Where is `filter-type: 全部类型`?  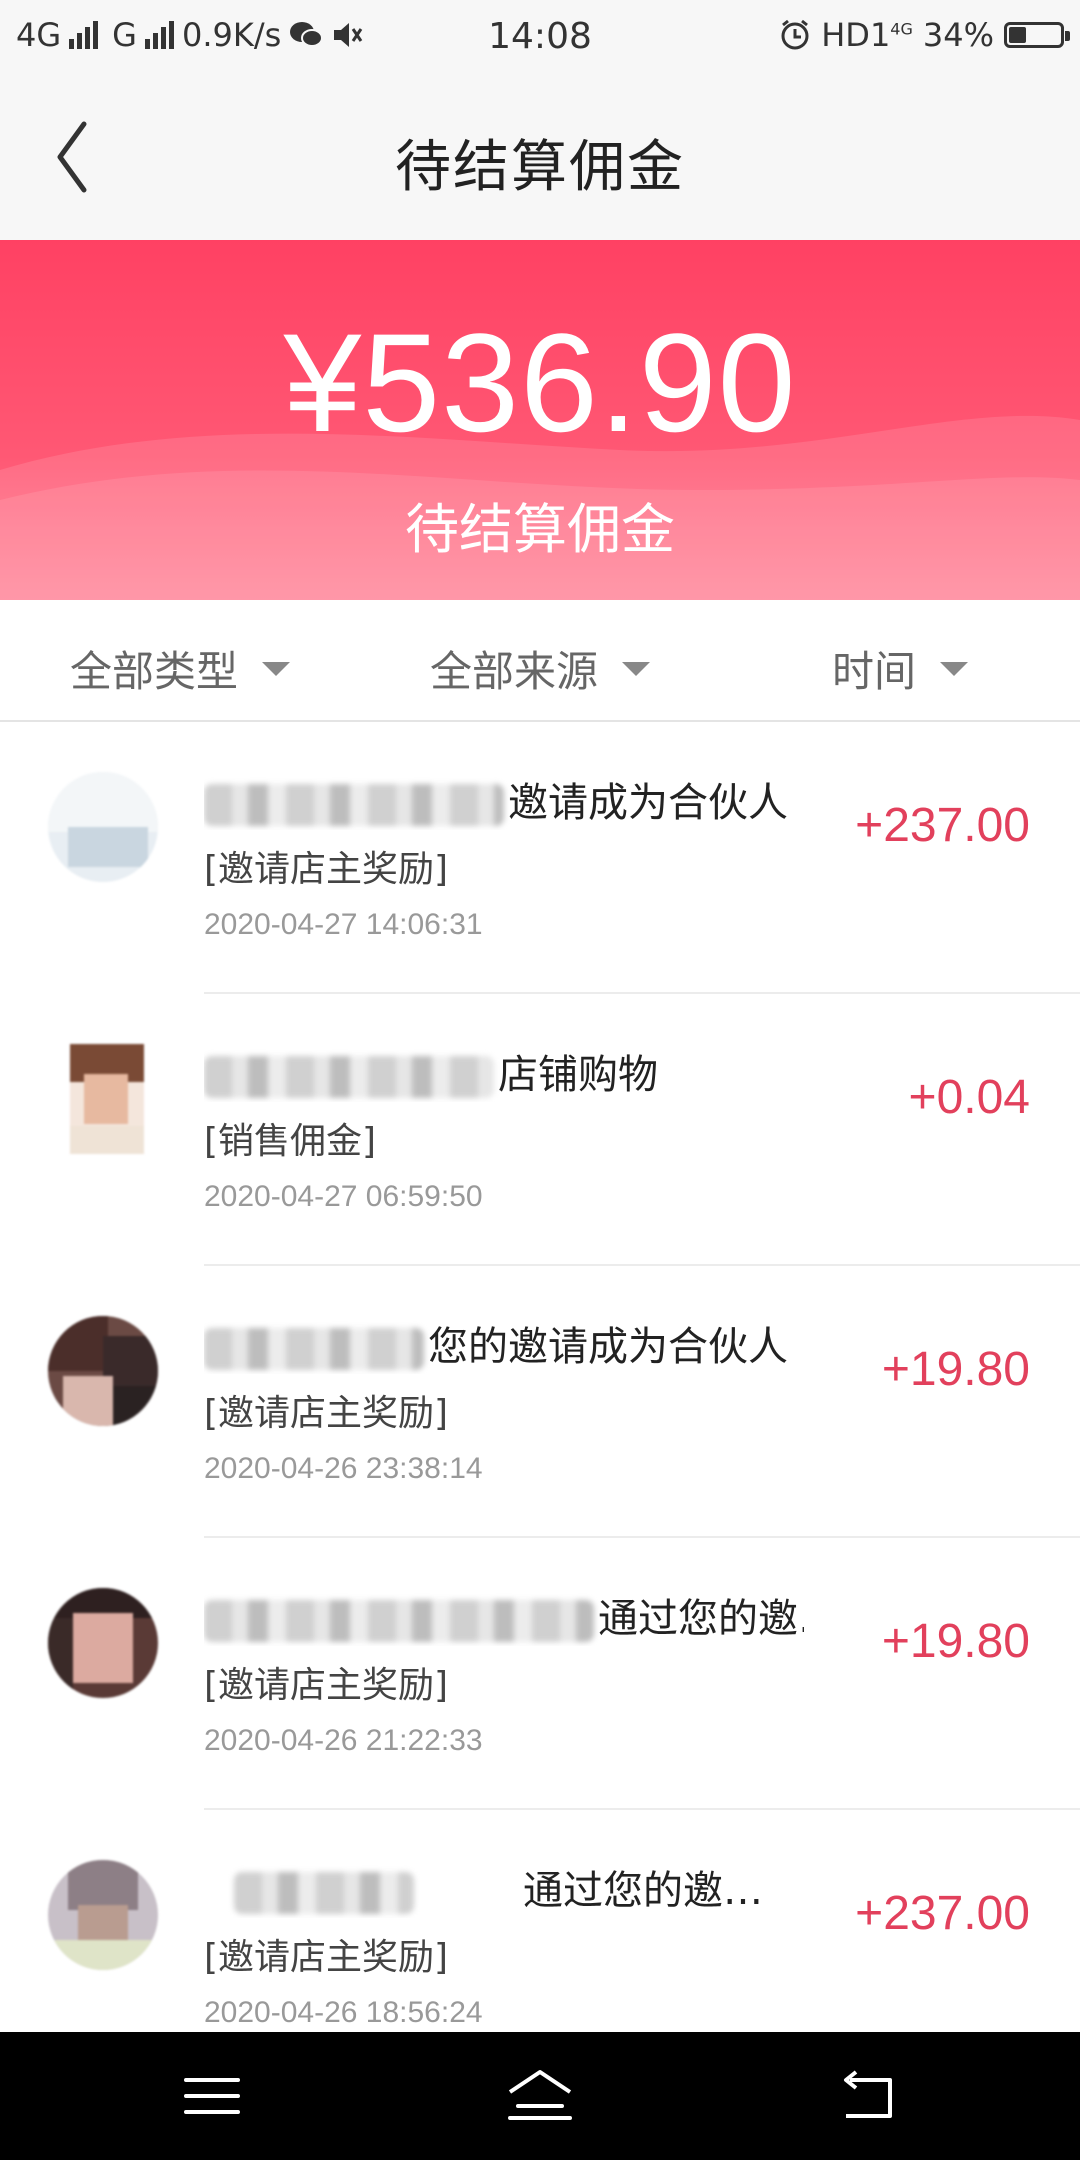 filter-type: 全部类型 is located at coordinates (180, 668).